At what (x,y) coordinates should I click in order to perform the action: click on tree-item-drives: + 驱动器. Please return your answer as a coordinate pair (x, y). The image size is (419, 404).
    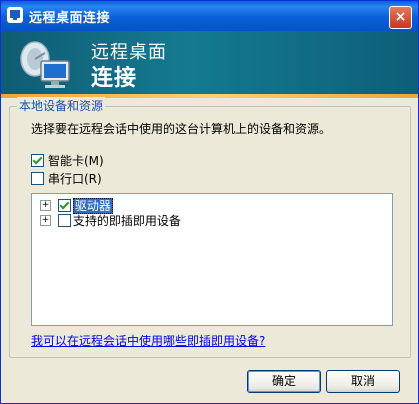
    Looking at the image, I should click on (76, 205).